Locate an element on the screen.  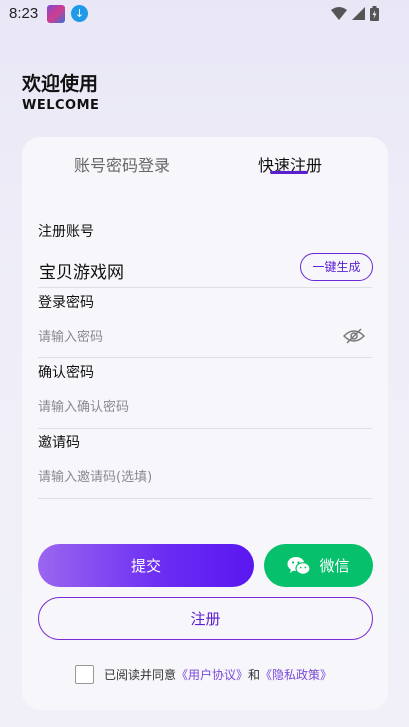
page-title: 欢迎使用 is located at coordinates (60, 84).